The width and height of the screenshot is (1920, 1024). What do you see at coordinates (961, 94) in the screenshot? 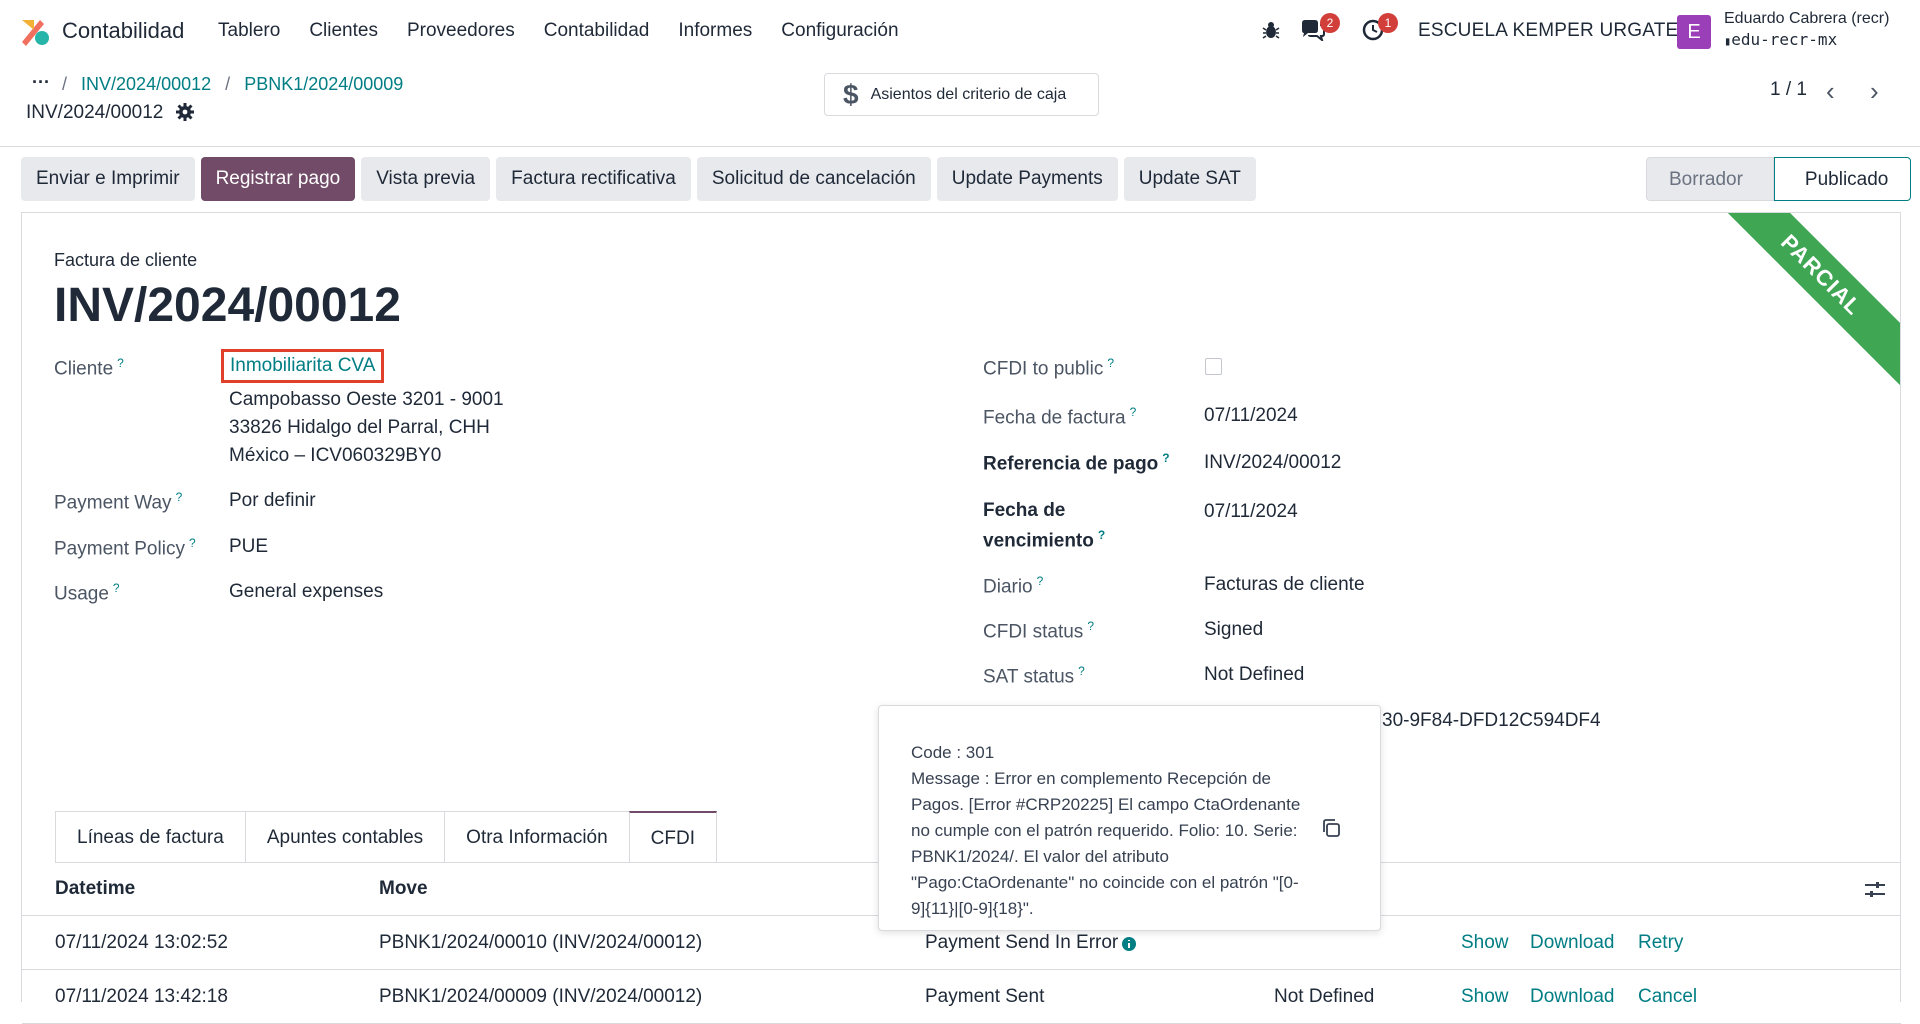
I see `cash-basis-entries-button: $ Asientos del criterio de caja` at bounding box center [961, 94].